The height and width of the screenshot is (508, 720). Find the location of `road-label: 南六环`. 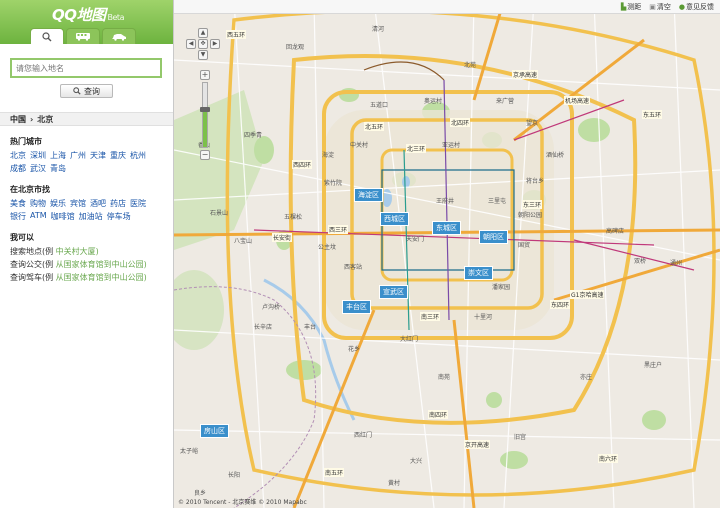

road-label: 南六环 is located at coordinates (608, 458).